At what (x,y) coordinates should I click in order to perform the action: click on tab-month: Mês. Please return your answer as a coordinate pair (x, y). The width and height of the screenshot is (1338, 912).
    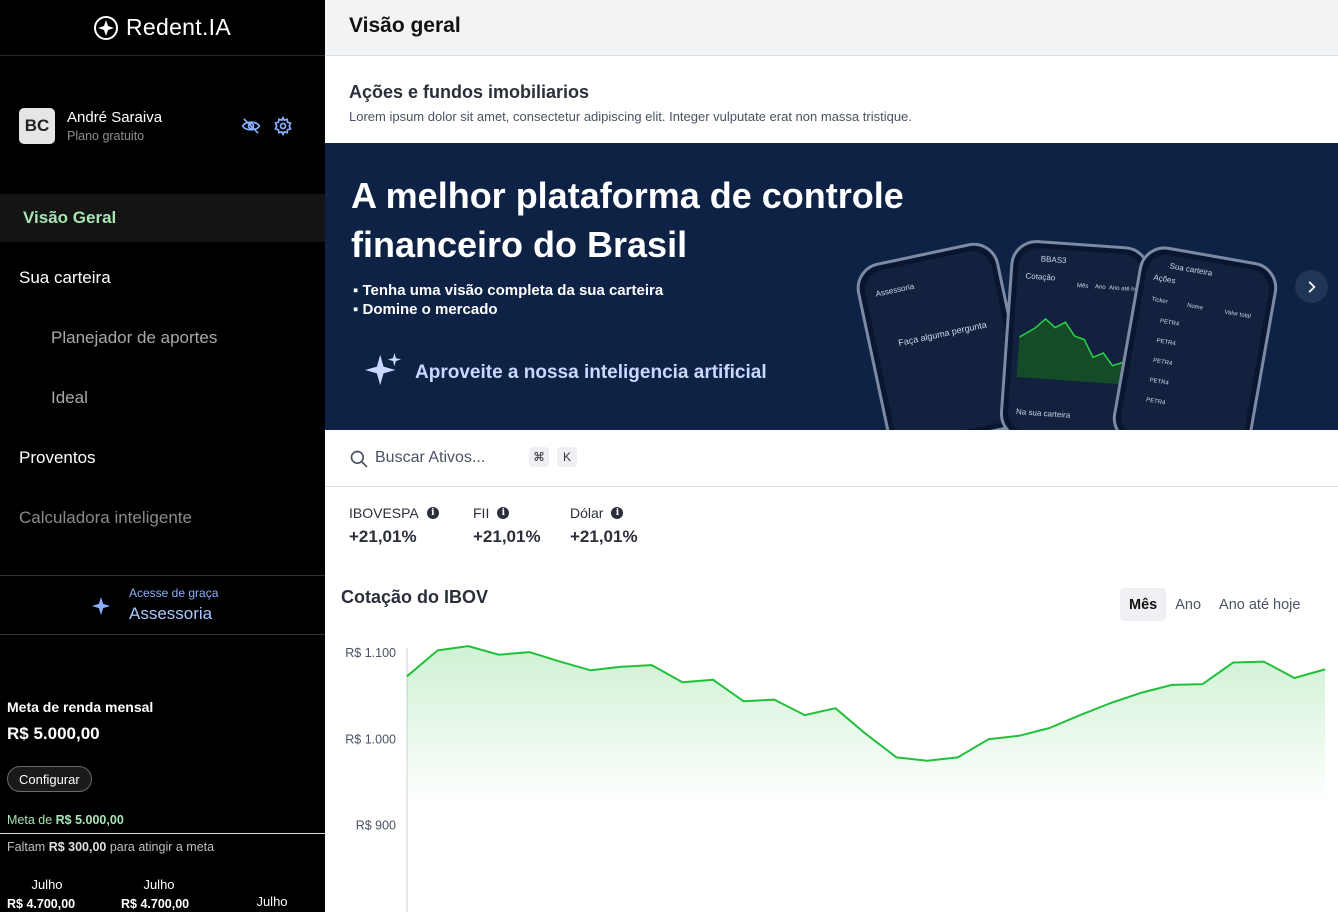
    Looking at the image, I should click on (1143, 604).